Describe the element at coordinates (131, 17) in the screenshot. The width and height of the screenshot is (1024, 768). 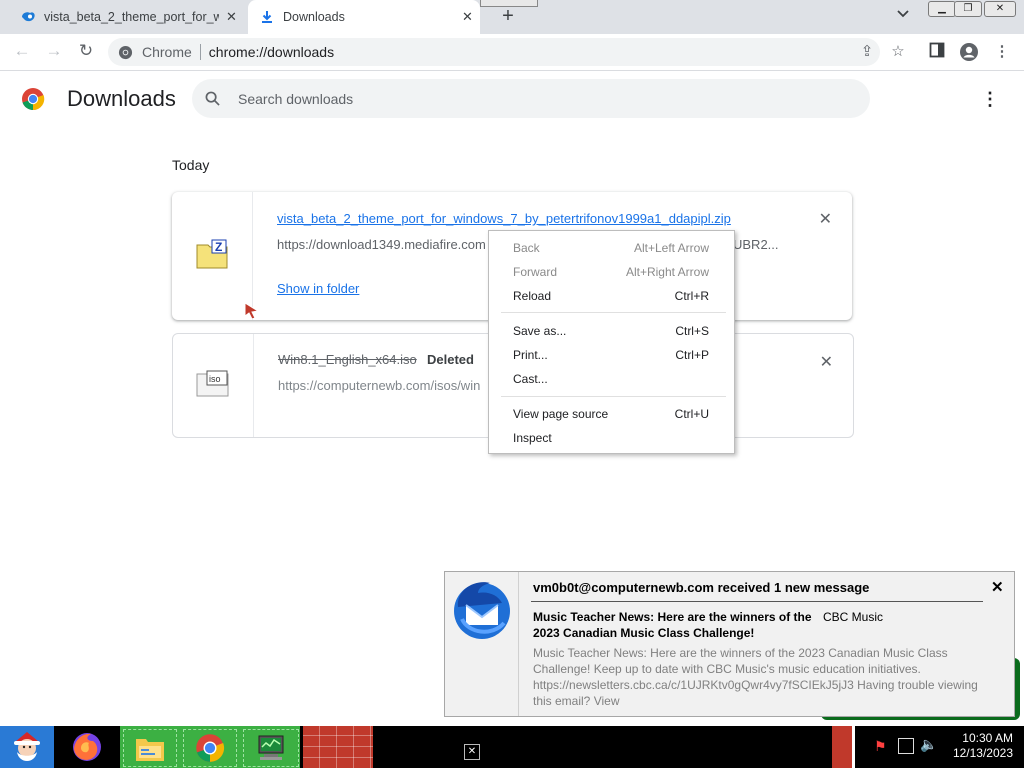
I see `tab-title: vista_beta_2_theme_port_for_win` at that location.